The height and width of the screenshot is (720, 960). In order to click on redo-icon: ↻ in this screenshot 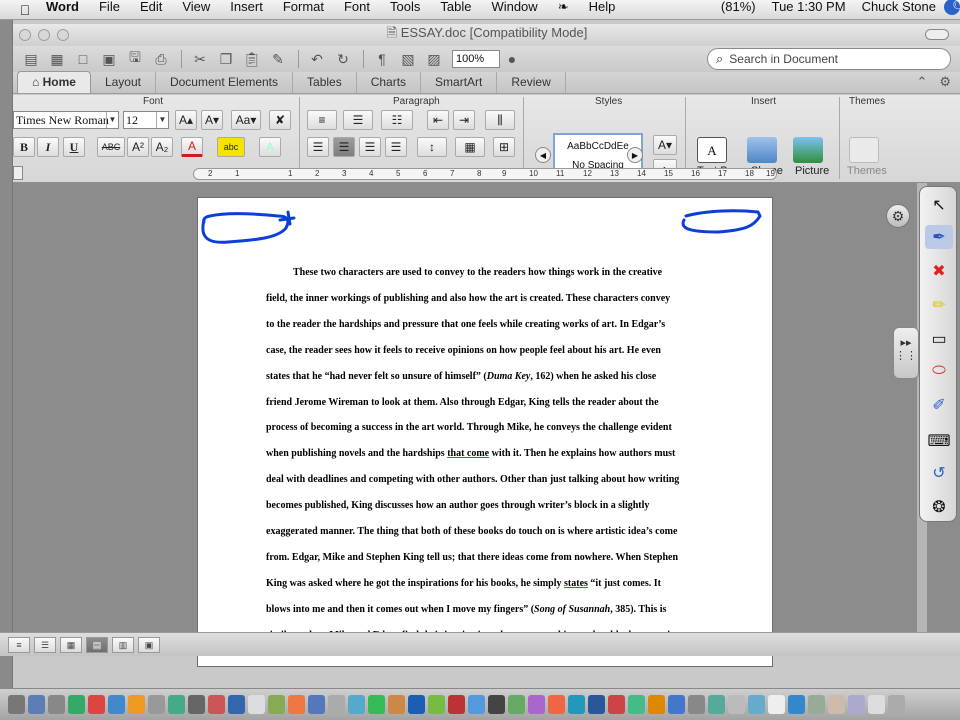, I will do `click(343, 59)`.